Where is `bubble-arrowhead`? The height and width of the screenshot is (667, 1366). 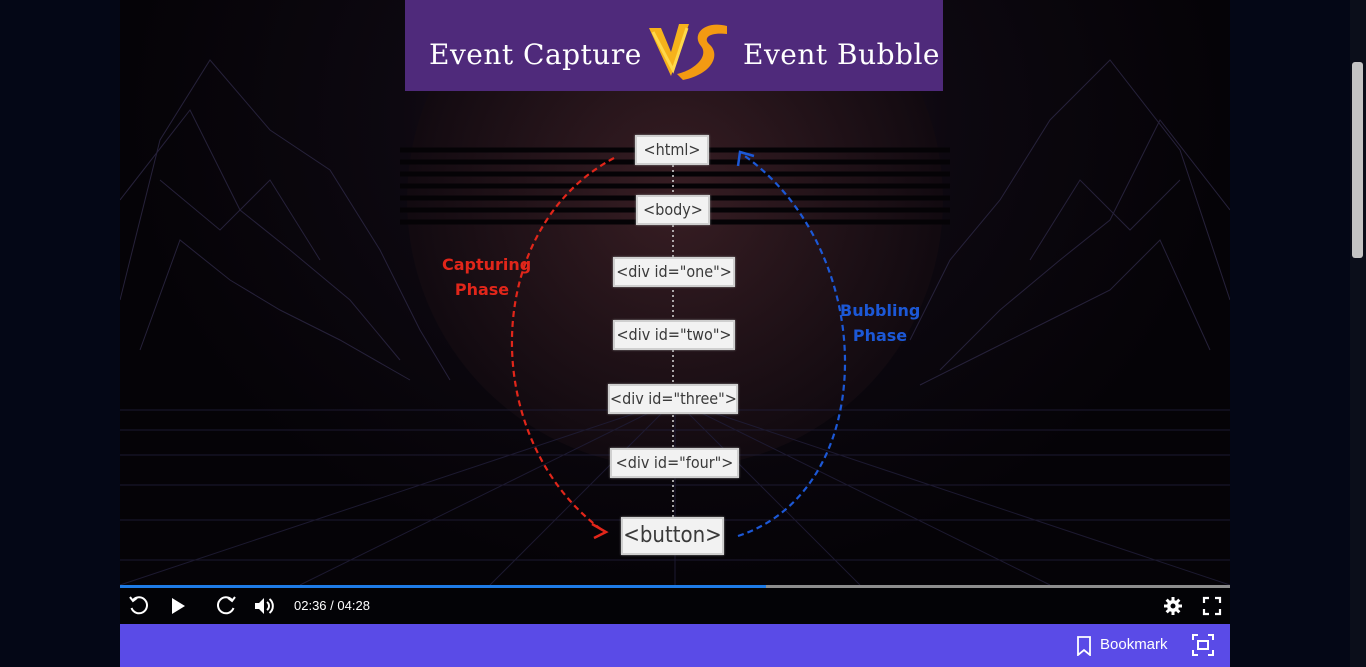
bubble-arrowhead is located at coordinates (745, 158).